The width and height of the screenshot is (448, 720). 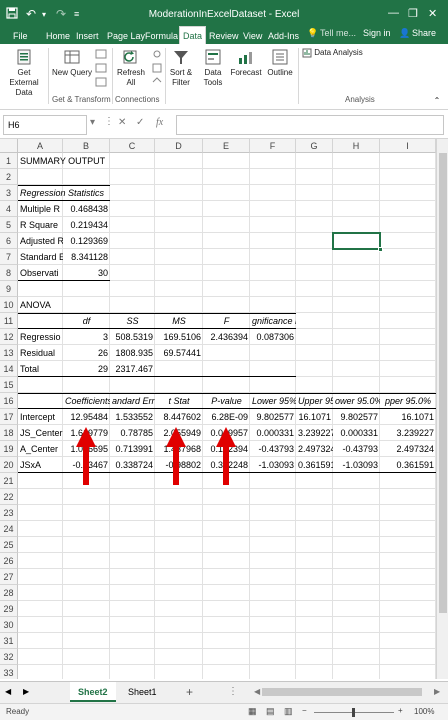 I want to click on cell-h16: ower 95.0%, so click(x=356, y=401).